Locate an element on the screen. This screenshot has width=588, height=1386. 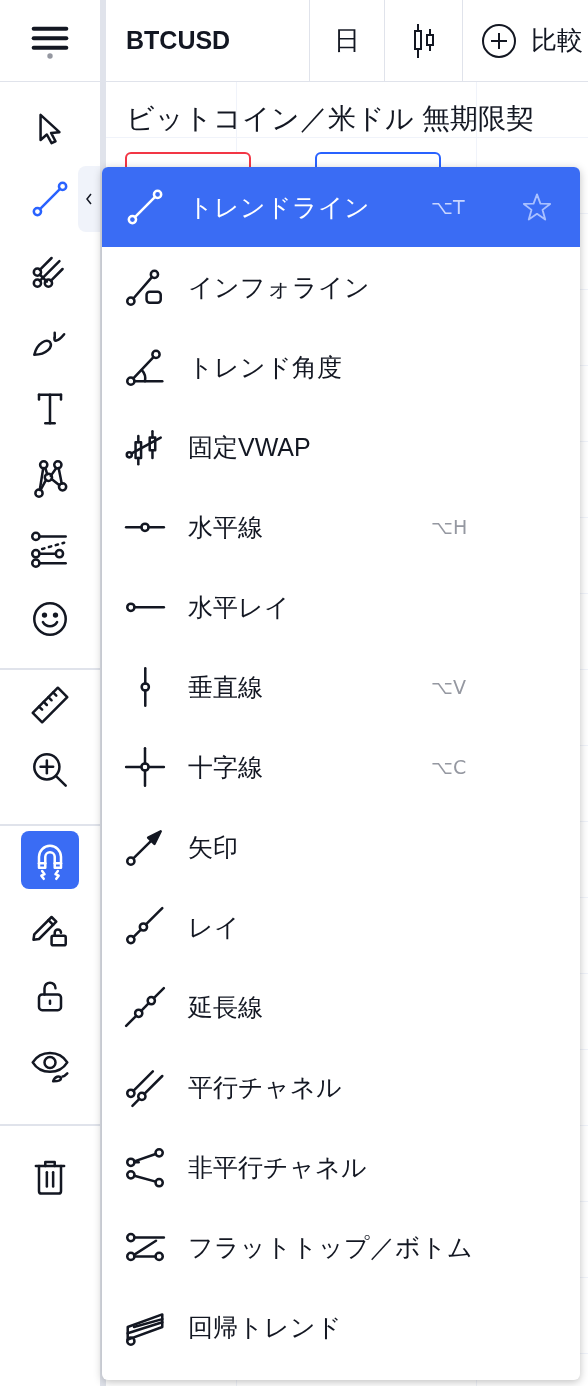
menu-item: 垂直線 ⌥V is located at coordinates (341, 687).